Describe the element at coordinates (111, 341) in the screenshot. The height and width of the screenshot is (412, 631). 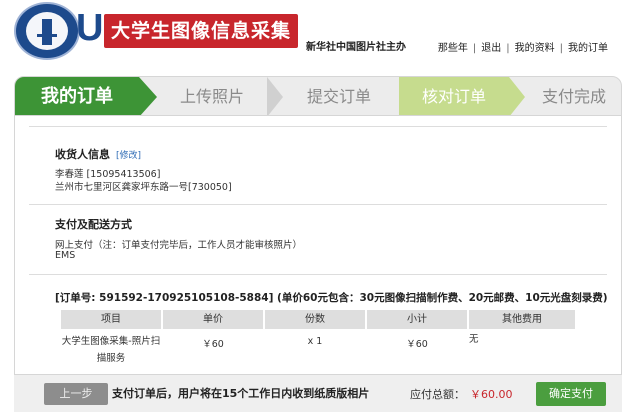
I see `item-name-line1: 大学生图像采集-照片扫` at that location.